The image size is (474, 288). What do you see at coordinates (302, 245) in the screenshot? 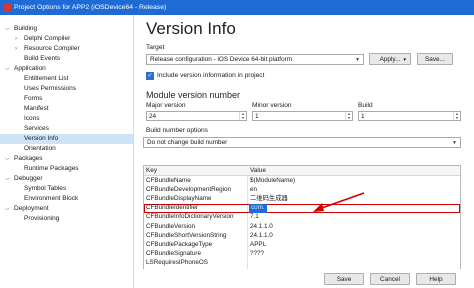
I see `table-row: CFBundlePackageType APPL` at bounding box center [302, 245].